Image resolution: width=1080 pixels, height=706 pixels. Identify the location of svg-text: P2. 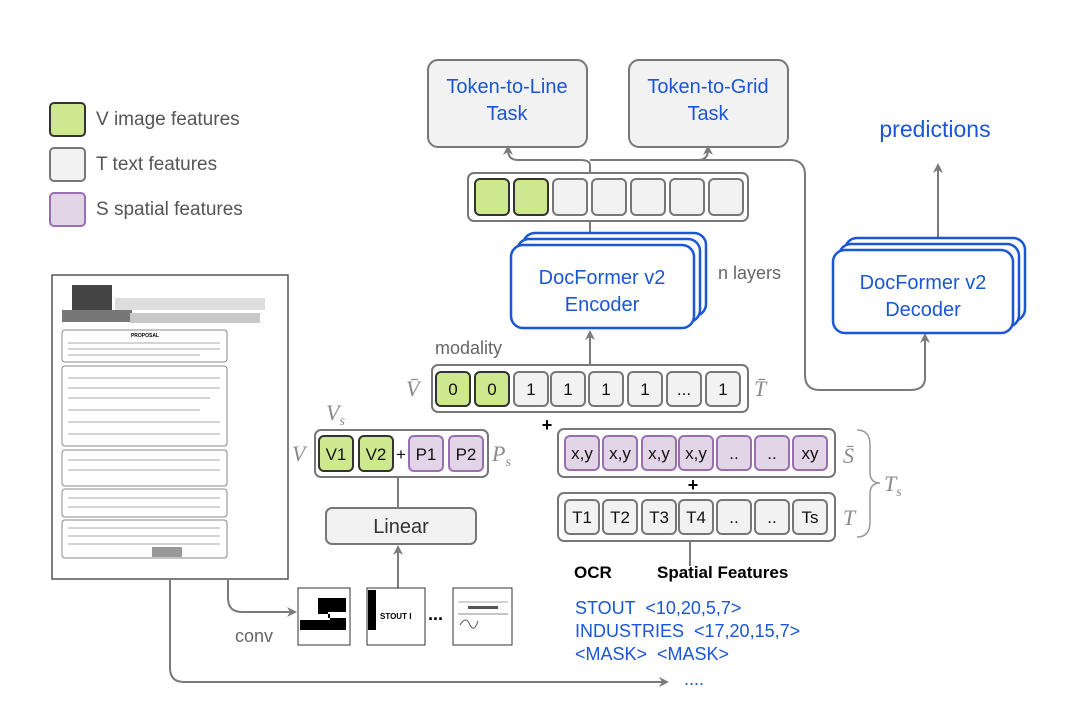
(466, 454).